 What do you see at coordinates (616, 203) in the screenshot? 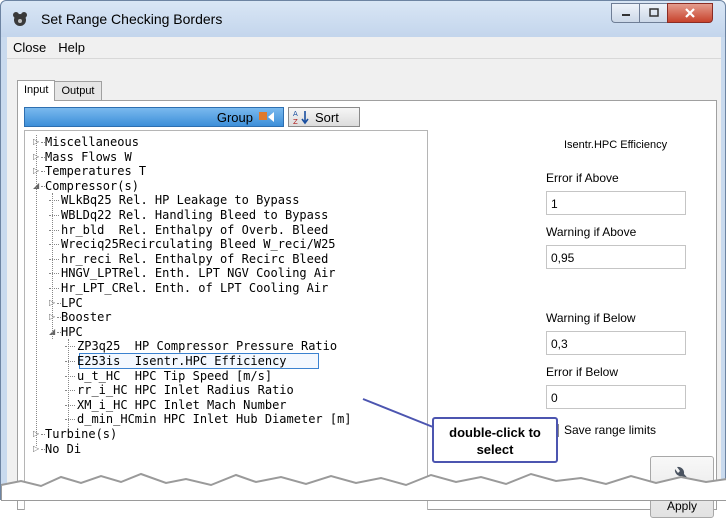
I see `error-above-input: 1` at bounding box center [616, 203].